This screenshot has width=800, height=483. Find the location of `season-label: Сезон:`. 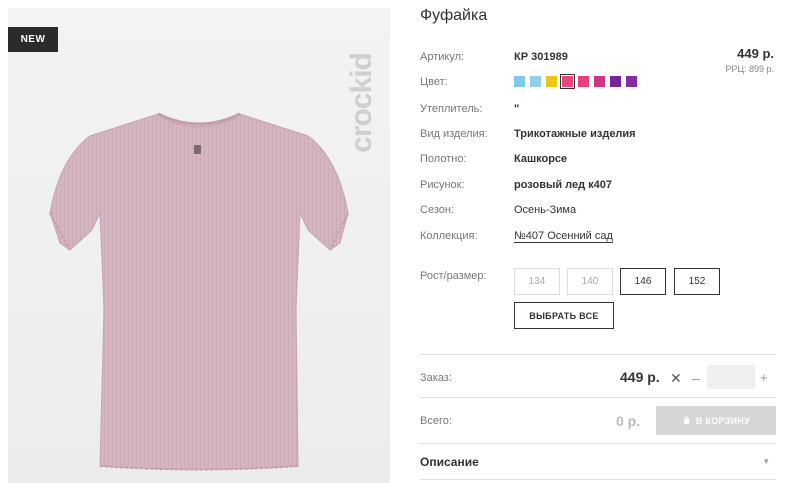

season-label: Сезон: is located at coordinates (437, 210).